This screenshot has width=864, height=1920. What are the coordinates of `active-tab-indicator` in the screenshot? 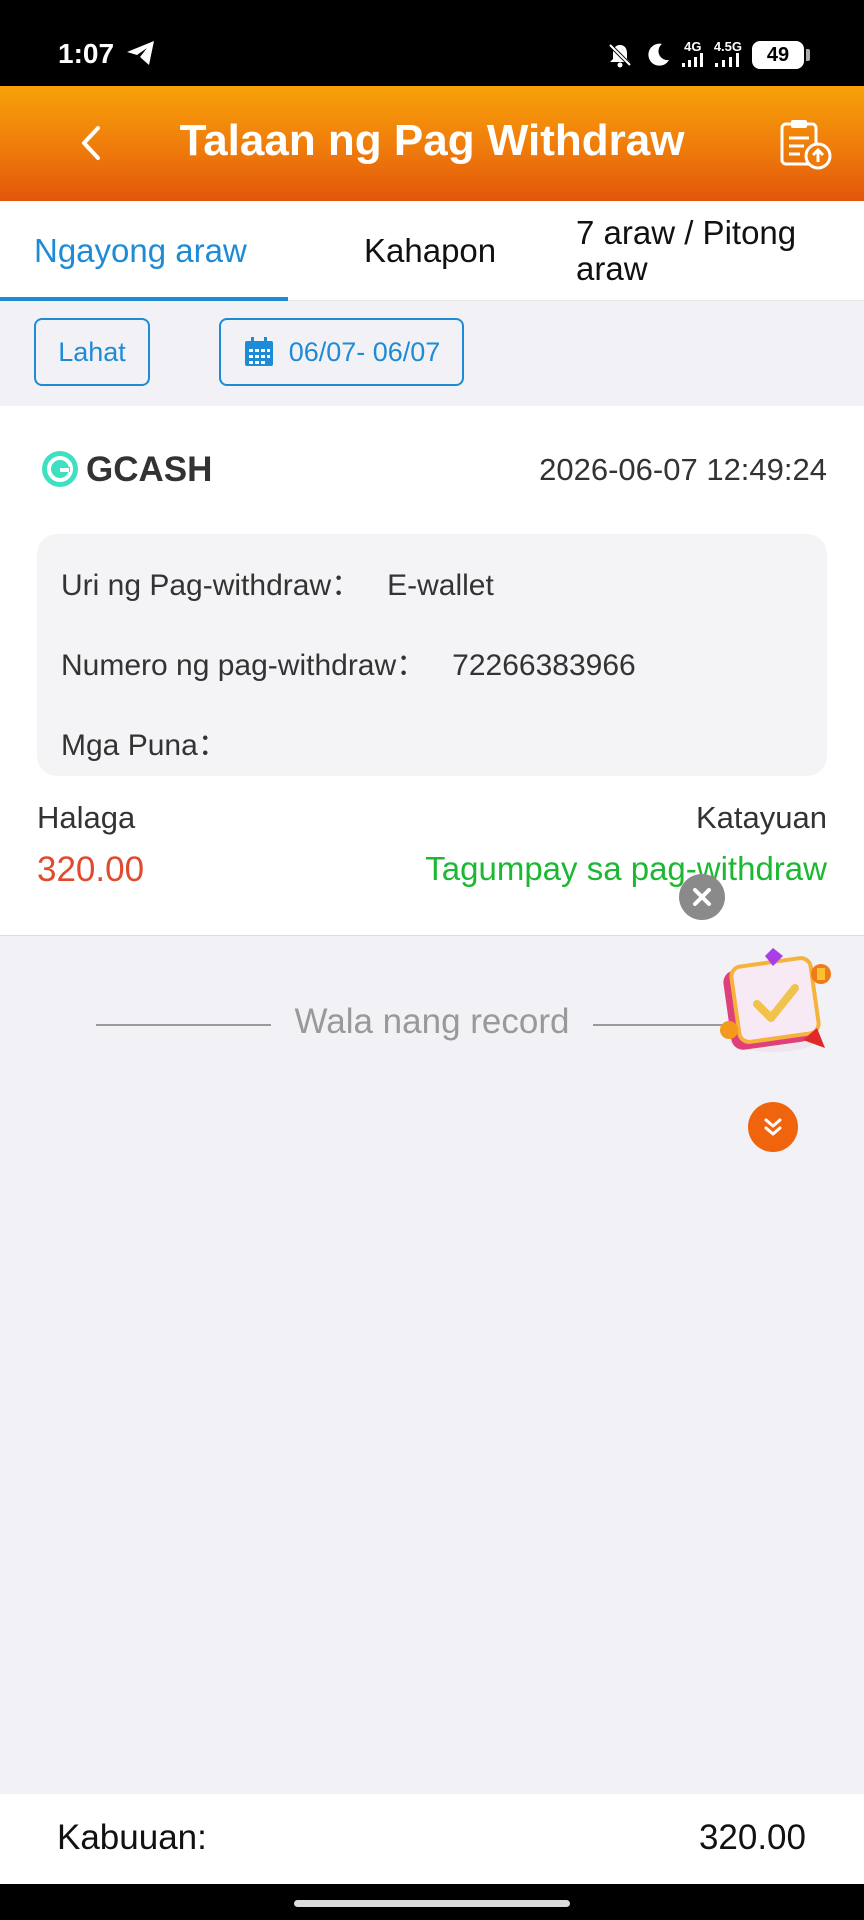 It's located at (144, 299).